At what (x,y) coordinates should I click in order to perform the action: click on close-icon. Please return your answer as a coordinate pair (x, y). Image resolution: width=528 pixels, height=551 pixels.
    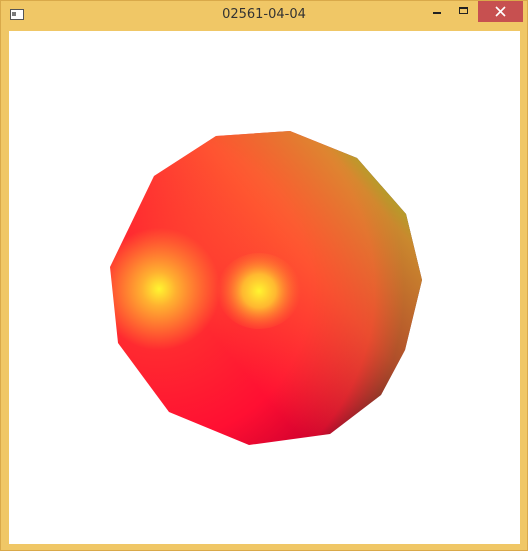
    Looking at the image, I should click on (500, 11).